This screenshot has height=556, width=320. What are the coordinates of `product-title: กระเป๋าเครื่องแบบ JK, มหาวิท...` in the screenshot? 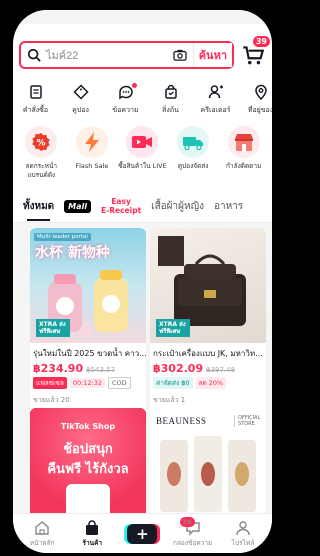 It's located at (208, 353).